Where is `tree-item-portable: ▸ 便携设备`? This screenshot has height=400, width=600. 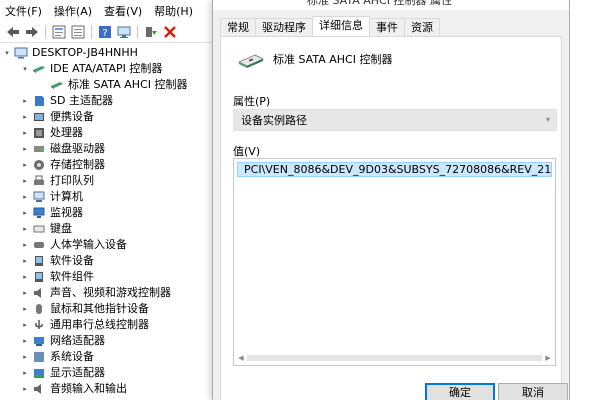 tree-item-portable: ▸ 便携设备 is located at coordinates (57, 117).